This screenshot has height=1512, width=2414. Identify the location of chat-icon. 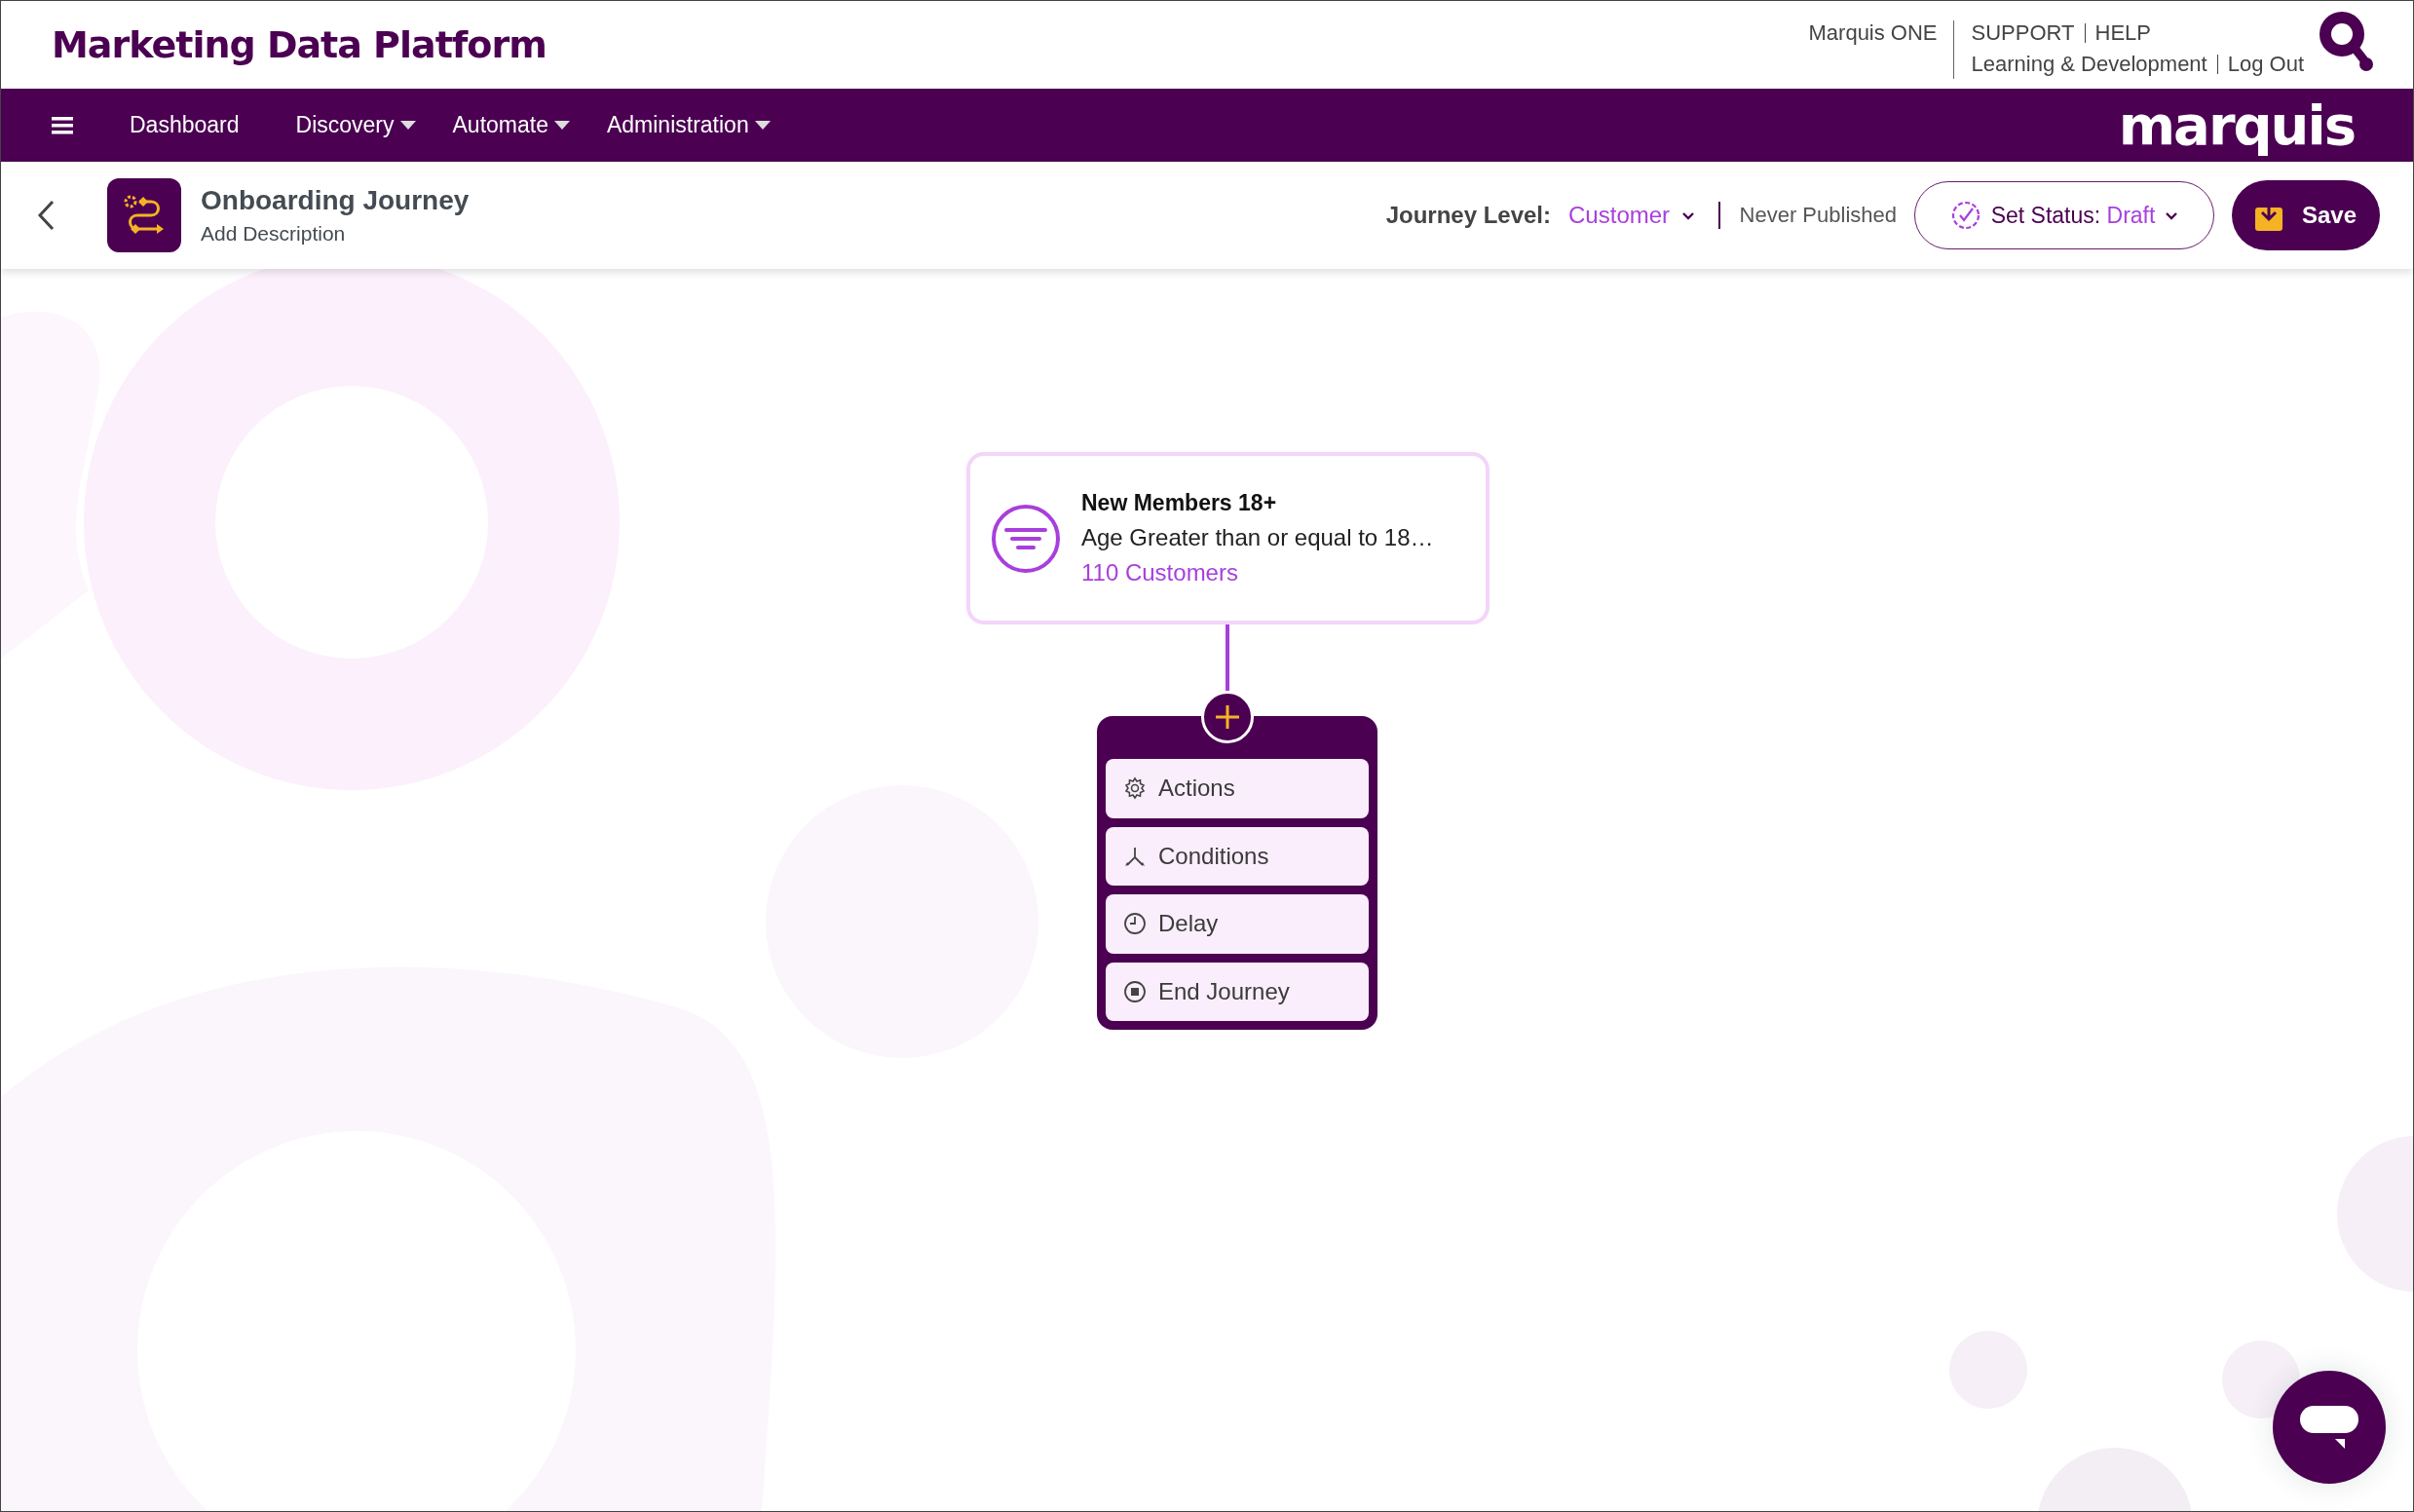
(2329, 1427).